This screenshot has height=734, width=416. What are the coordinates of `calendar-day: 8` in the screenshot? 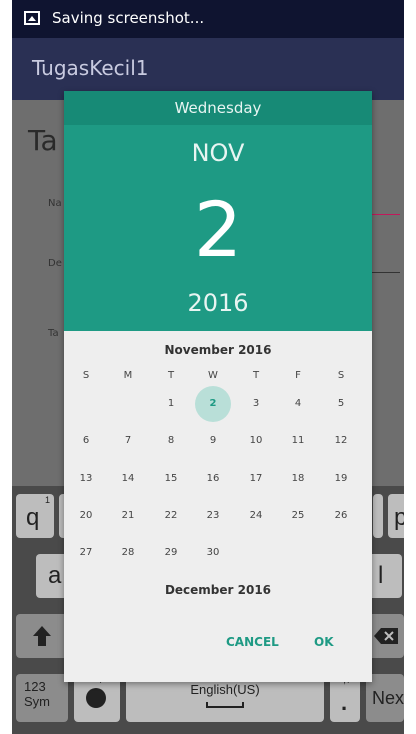 It's located at (171, 441).